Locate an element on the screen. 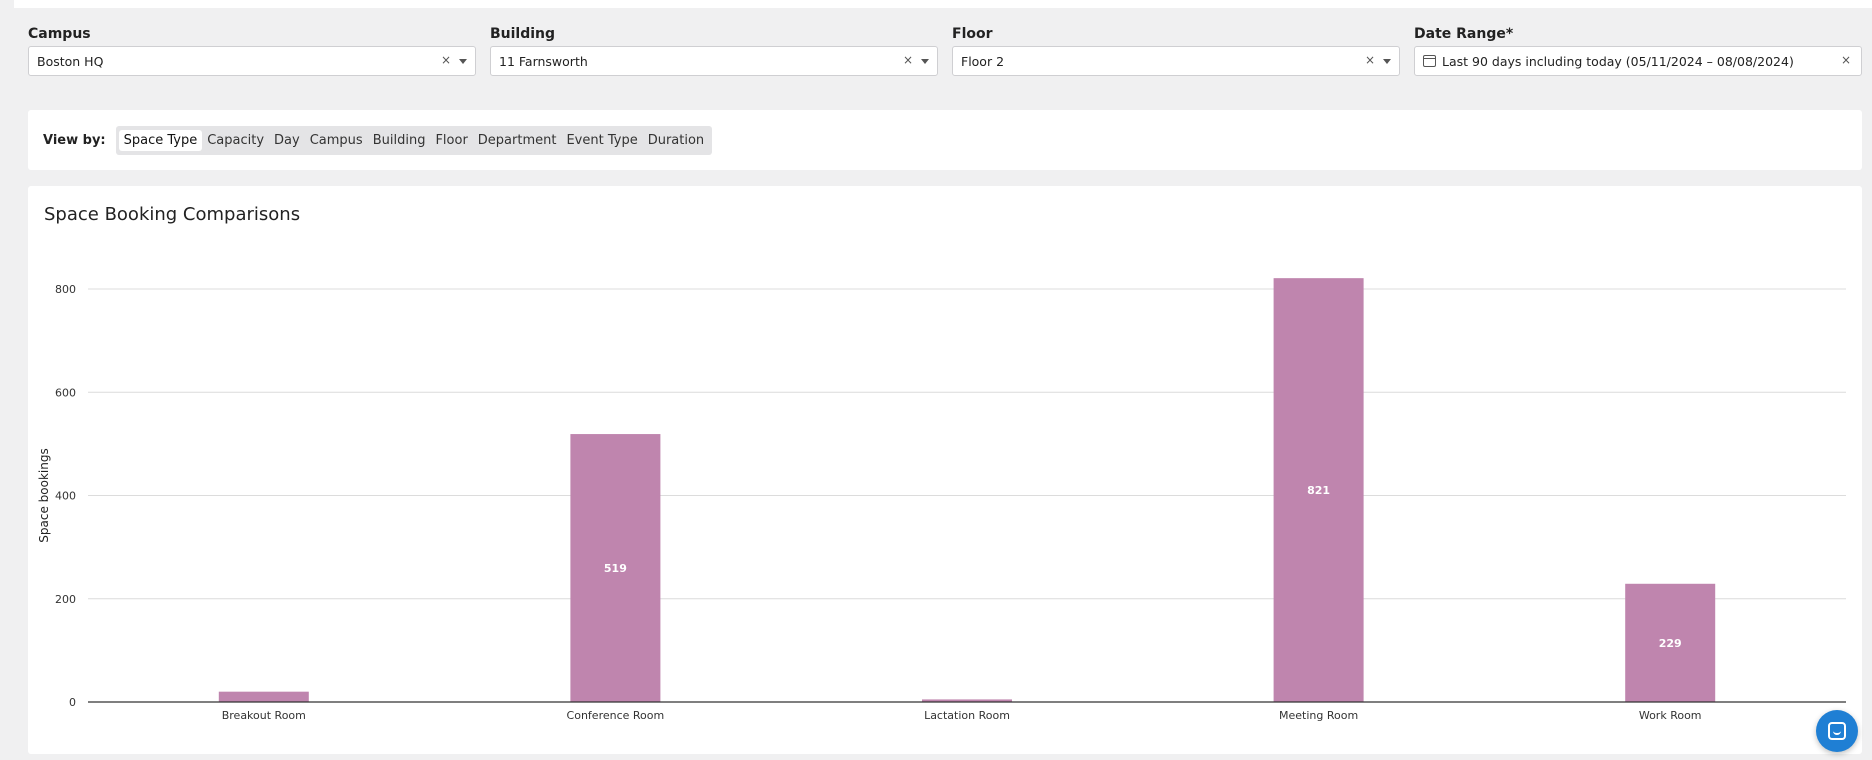  campus-filter: Campus Boston HQ × is located at coordinates (252, 50).